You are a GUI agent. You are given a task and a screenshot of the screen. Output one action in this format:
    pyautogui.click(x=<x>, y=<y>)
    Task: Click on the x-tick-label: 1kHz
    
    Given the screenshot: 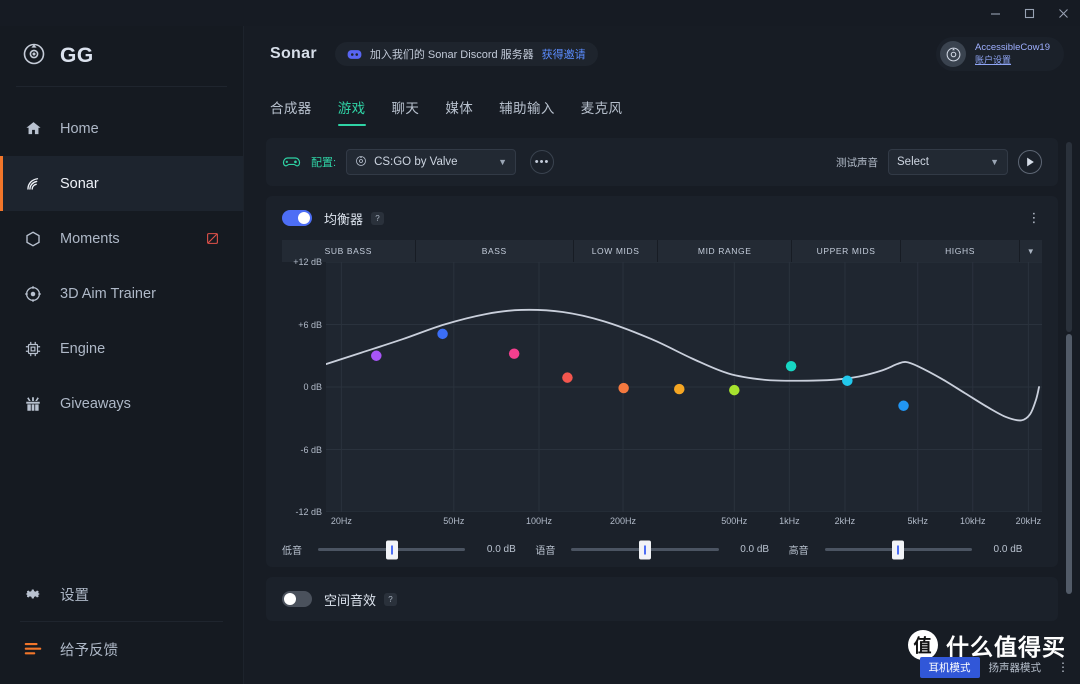 What is the action you would take?
    pyautogui.click(x=789, y=521)
    